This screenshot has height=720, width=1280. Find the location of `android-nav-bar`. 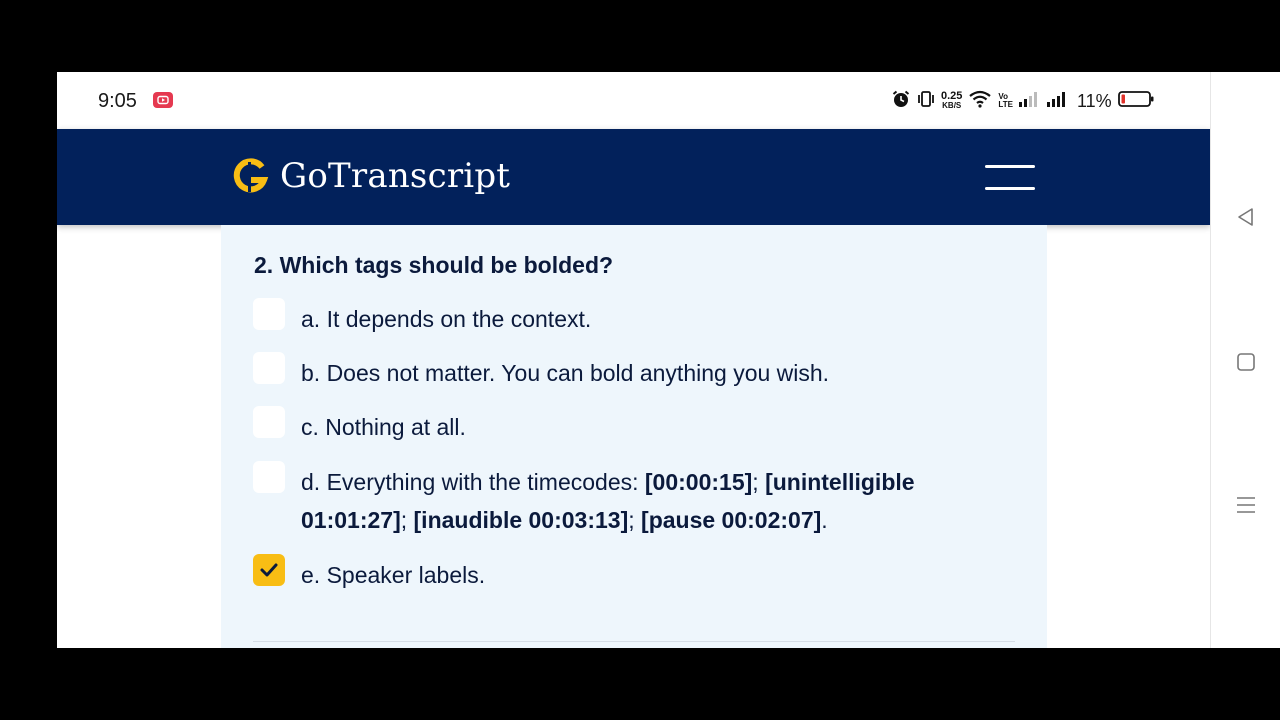

android-nav-bar is located at coordinates (1245, 360).